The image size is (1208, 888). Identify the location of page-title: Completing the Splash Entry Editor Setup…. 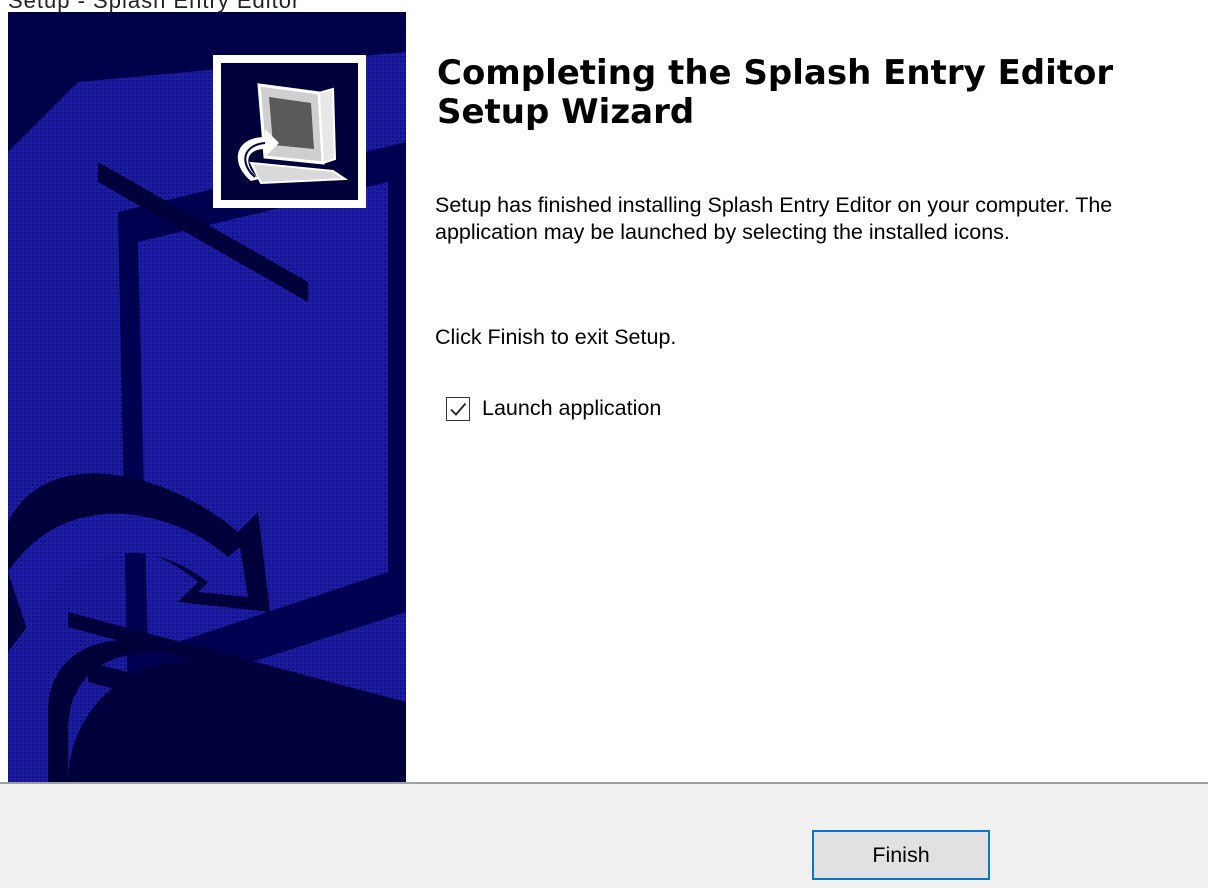
(775, 92).